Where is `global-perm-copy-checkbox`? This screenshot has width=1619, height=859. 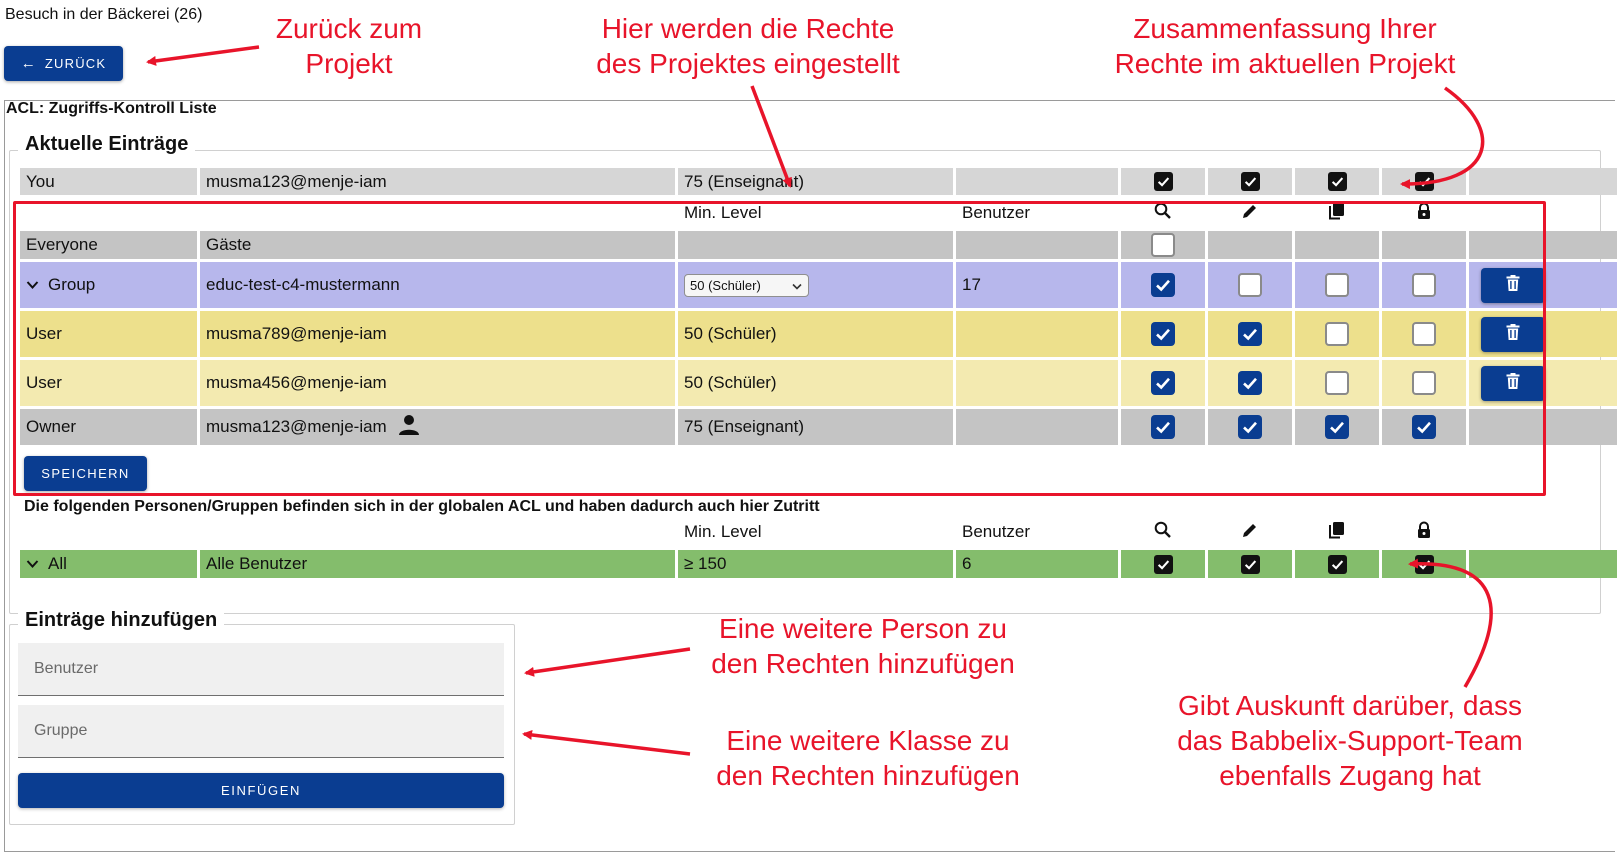
global-perm-copy-checkbox is located at coordinates (1337, 564).